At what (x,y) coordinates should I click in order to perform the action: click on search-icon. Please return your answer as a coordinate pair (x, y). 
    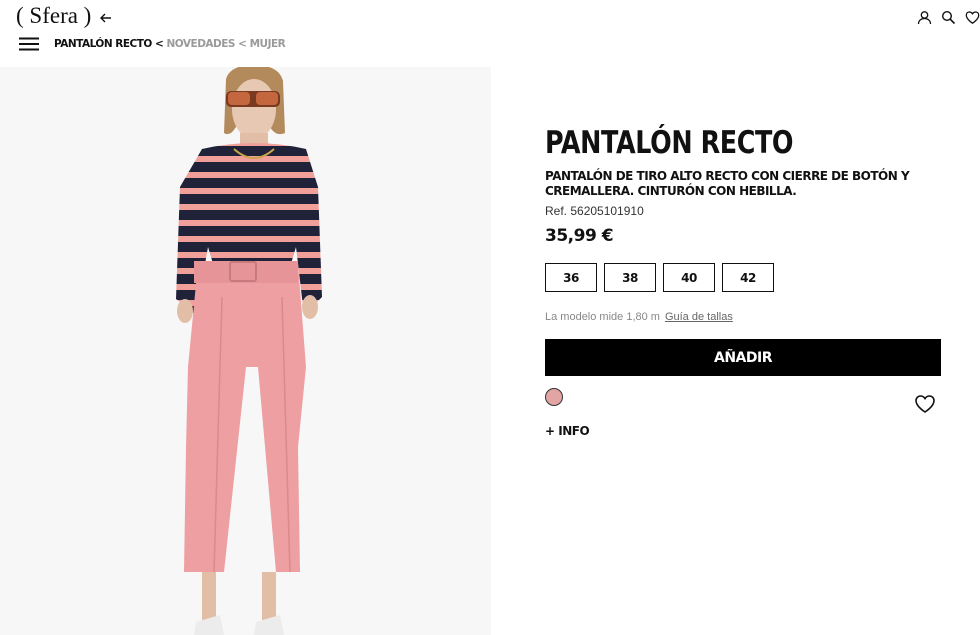
    Looking at the image, I should click on (948, 17).